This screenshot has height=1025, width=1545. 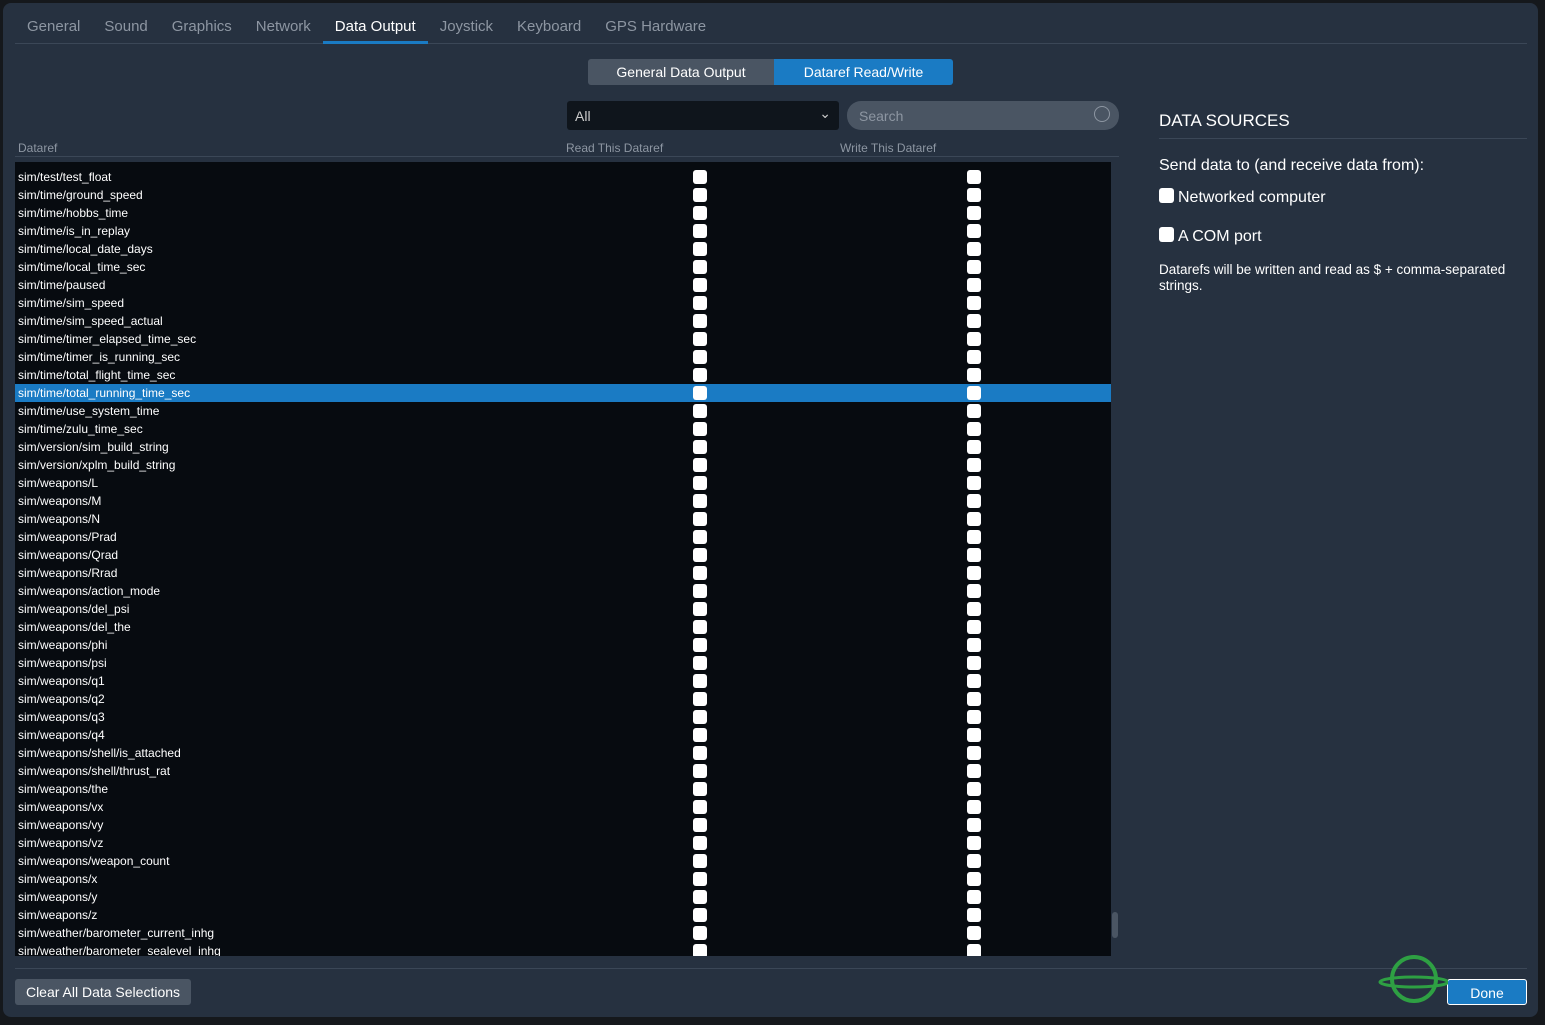 What do you see at coordinates (283, 29) in the screenshot?
I see `tab-network: Network` at bounding box center [283, 29].